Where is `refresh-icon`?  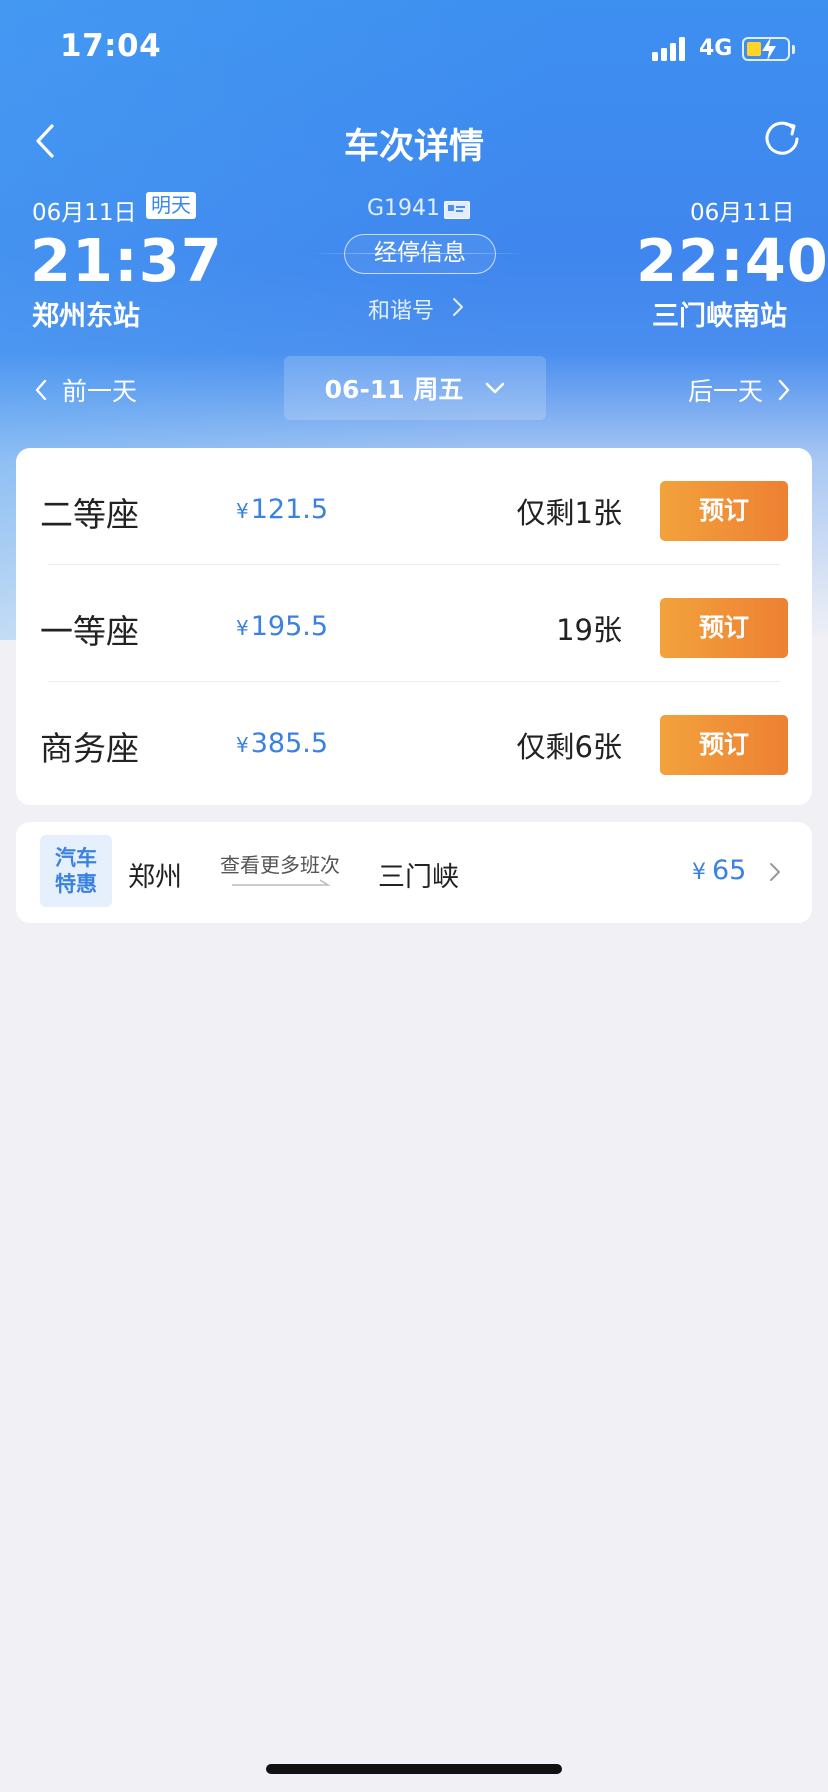
refresh-icon is located at coordinates (782, 138).